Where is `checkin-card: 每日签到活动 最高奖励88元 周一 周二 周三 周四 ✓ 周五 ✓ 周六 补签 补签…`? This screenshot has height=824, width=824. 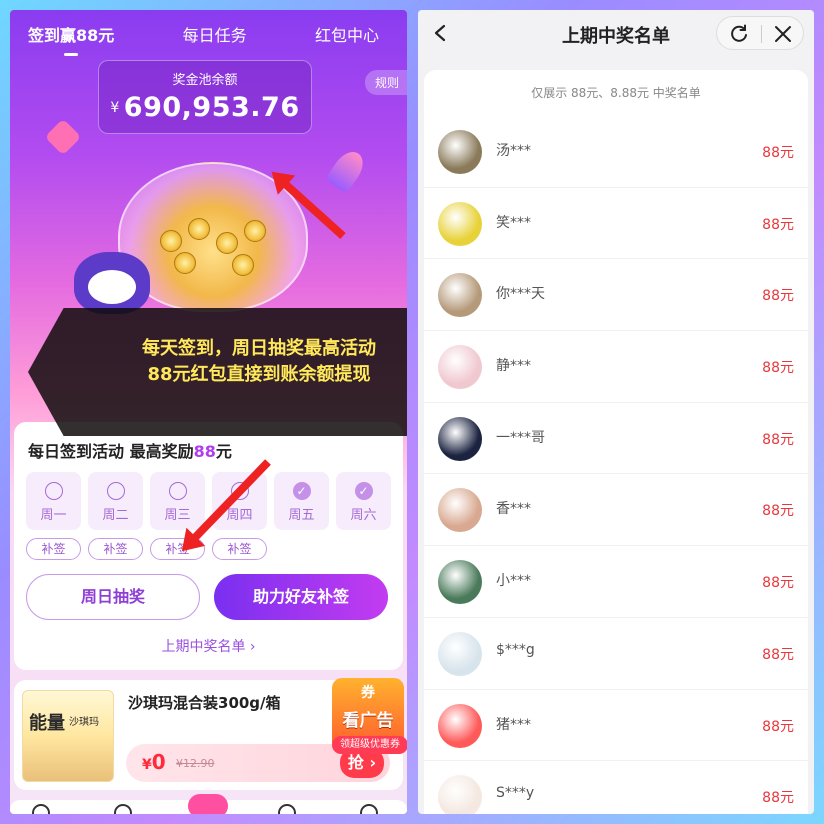 checkin-card: 每日签到活动 最高奖励88元 周一 周二 周三 周四 ✓ 周五 ✓ 周六 补签 补签… is located at coordinates (208, 546).